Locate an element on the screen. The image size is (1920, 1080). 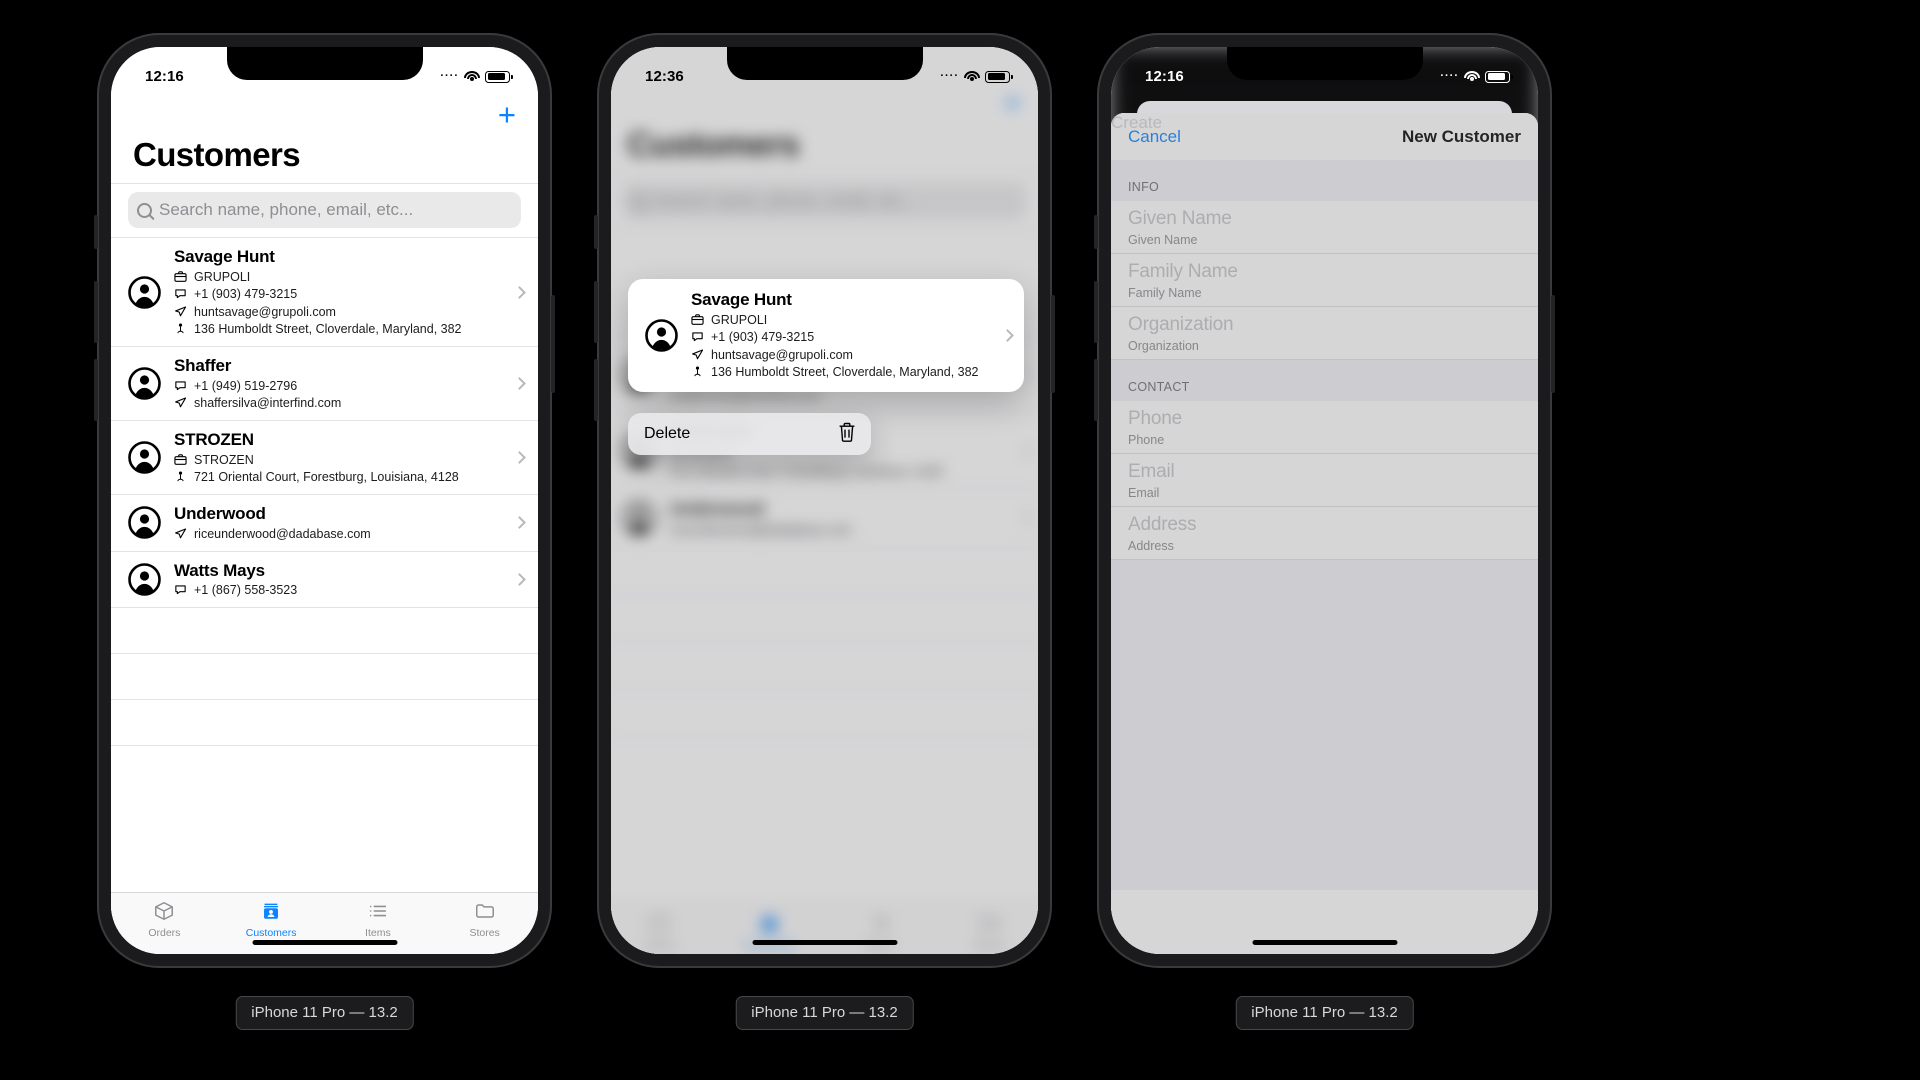
customer-name: Watts Mays is located at coordinates (219, 570).